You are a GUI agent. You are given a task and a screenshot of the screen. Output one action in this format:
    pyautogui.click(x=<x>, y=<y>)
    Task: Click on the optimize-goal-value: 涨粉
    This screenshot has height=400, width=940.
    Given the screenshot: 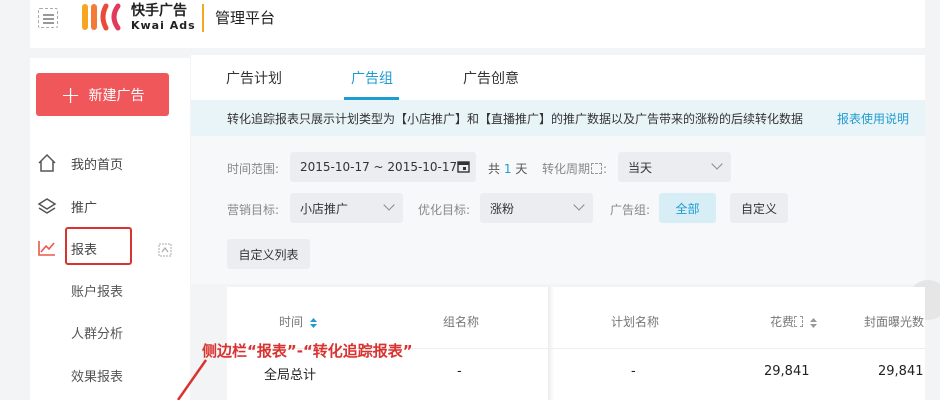 What is the action you would take?
    pyautogui.click(x=502, y=208)
    